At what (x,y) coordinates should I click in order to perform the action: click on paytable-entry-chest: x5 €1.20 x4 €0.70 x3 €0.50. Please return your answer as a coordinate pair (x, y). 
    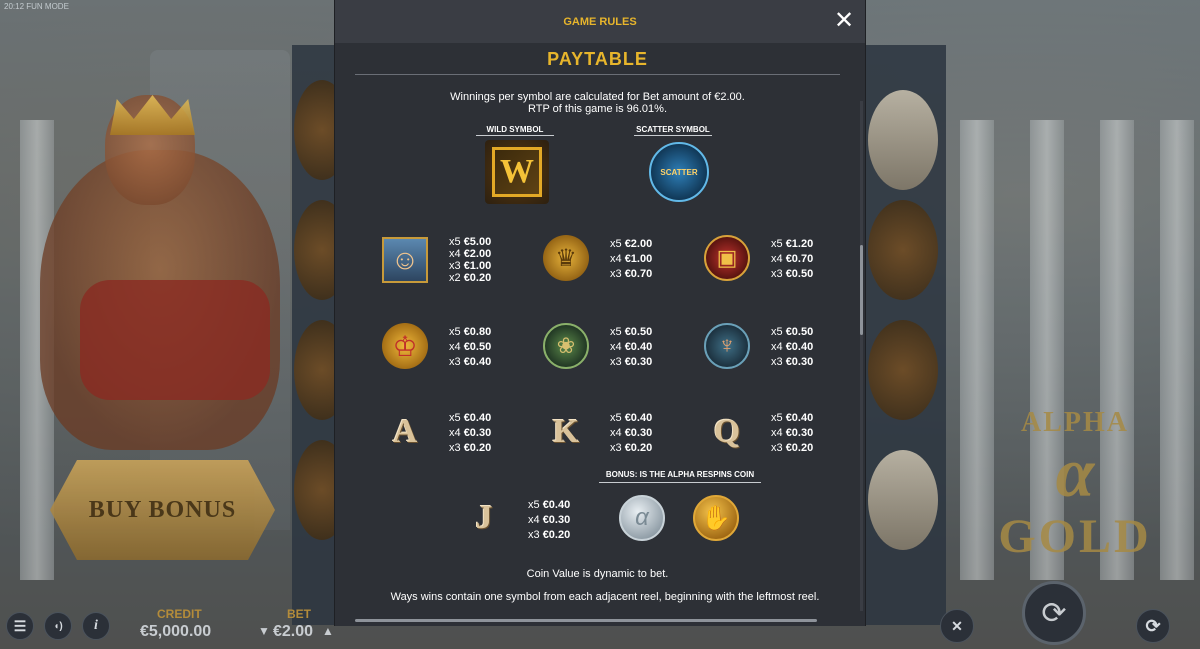
    Looking at the image, I should click on (792, 259).